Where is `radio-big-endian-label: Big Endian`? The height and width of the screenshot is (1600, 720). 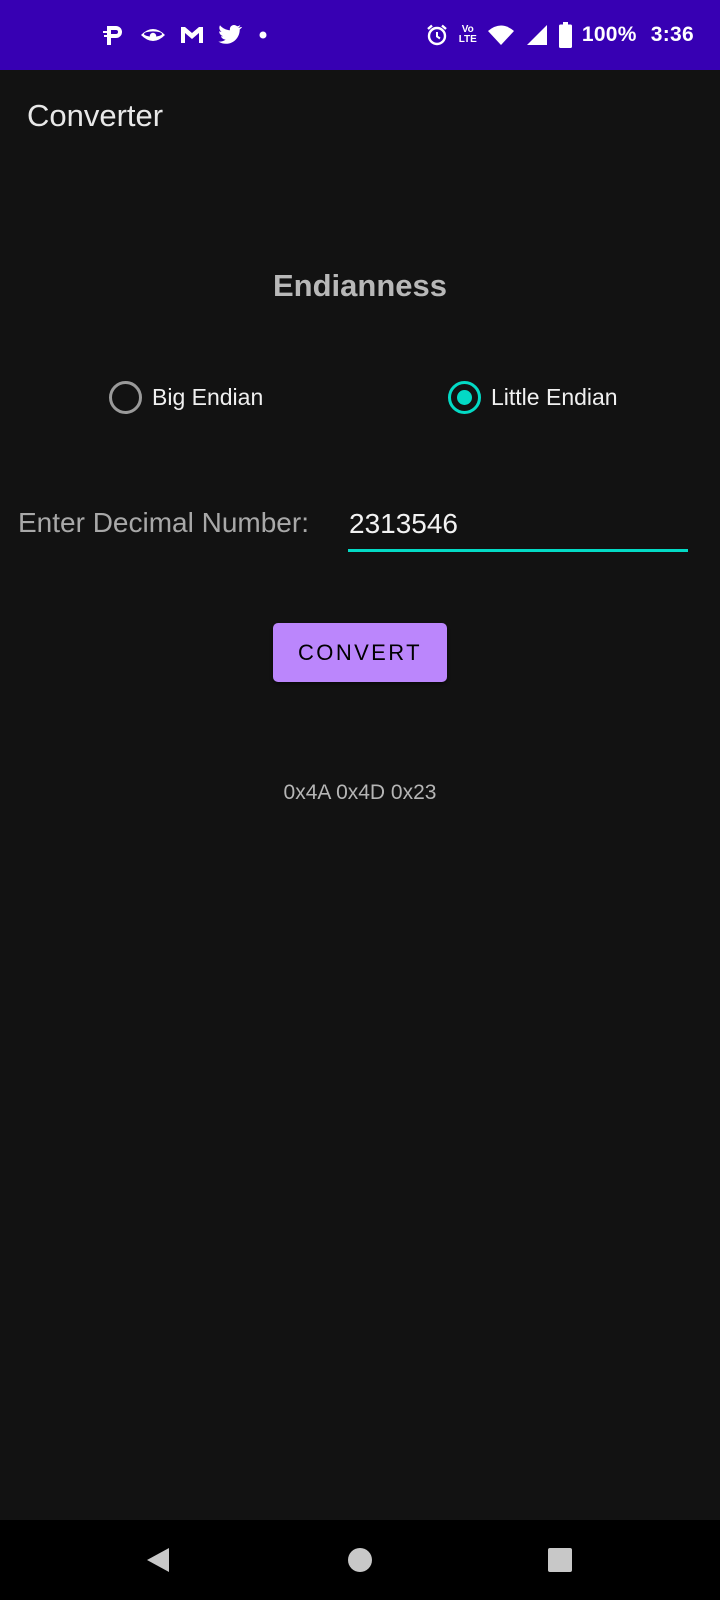 radio-big-endian-label: Big Endian is located at coordinates (208, 397).